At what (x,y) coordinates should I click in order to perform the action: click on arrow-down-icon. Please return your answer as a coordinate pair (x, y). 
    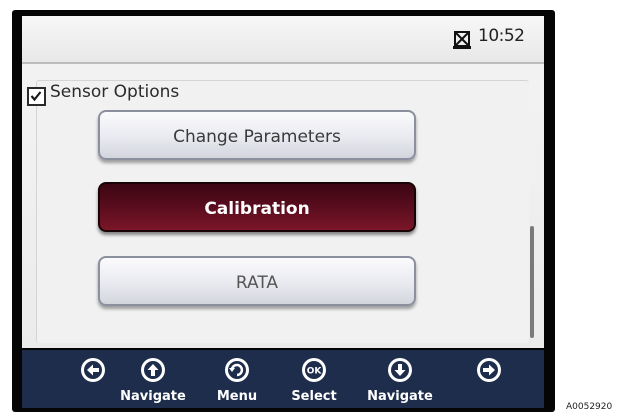
    Looking at the image, I should click on (400, 370).